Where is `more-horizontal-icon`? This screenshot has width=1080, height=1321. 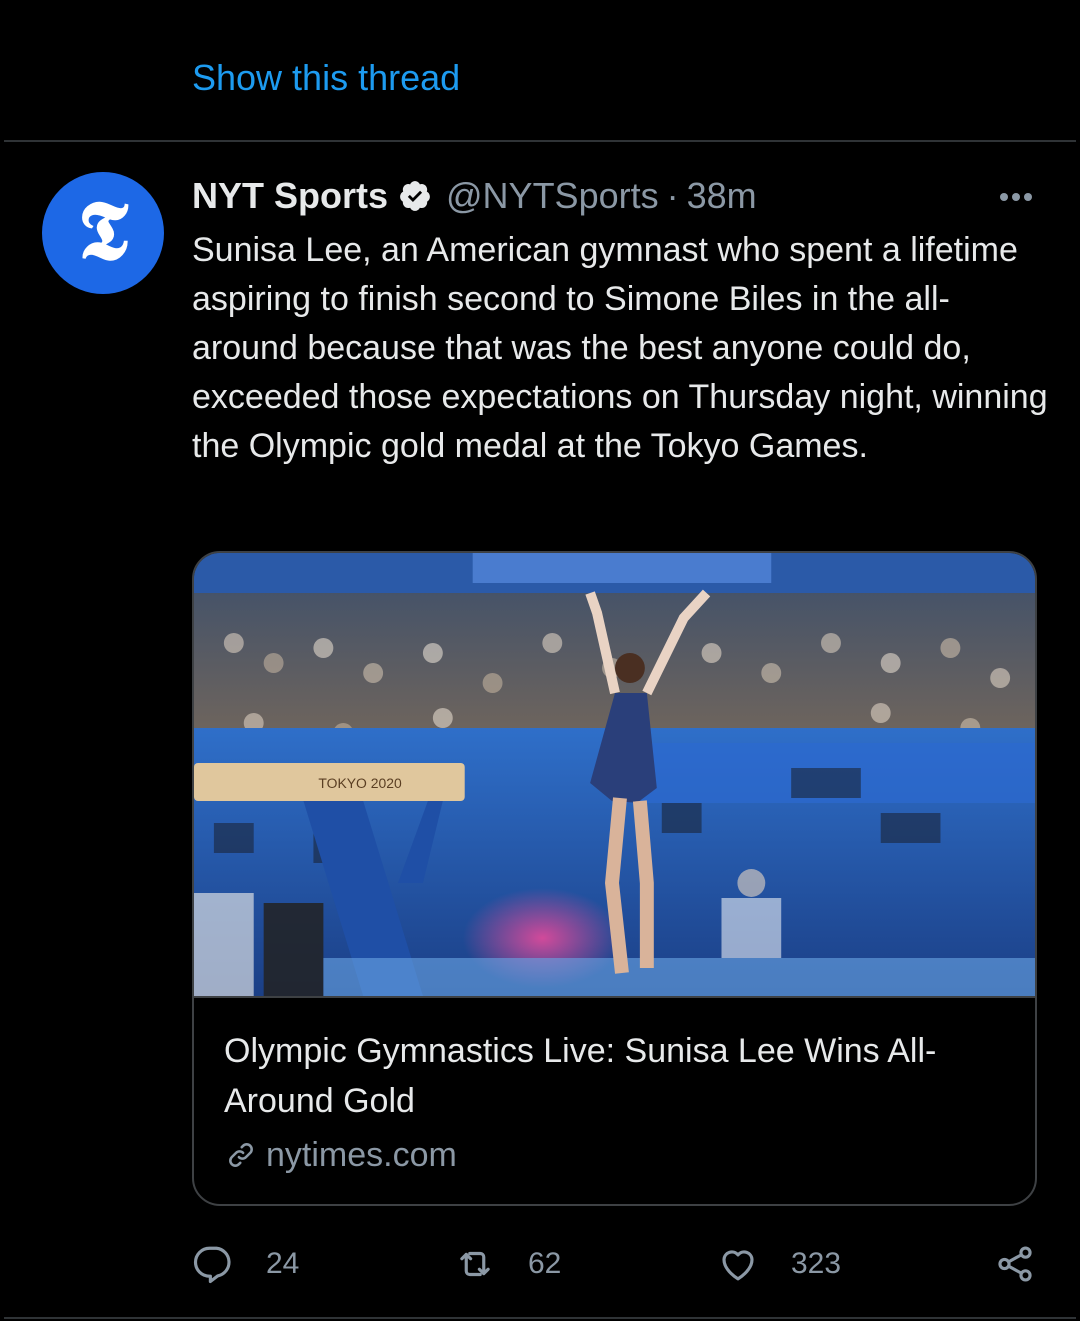 more-horizontal-icon is located at coordinates (1016, 197).